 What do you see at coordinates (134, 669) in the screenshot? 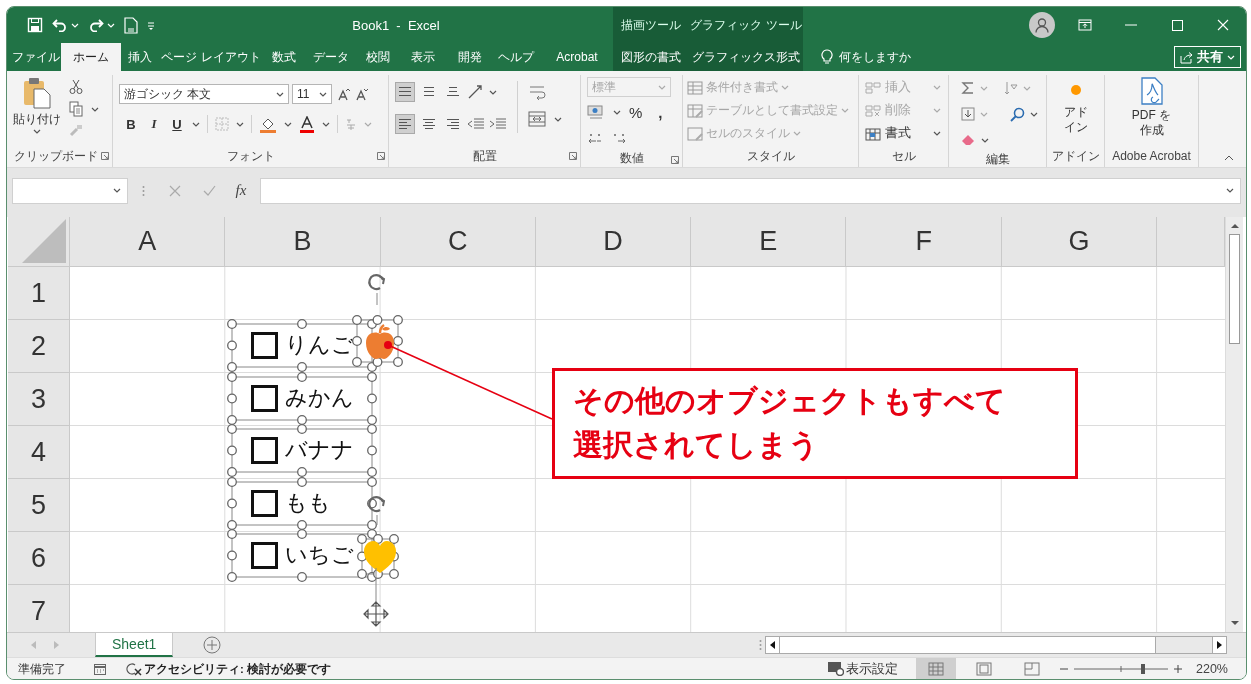
I see `accessibility-icon` at bounding box center [134, 669].